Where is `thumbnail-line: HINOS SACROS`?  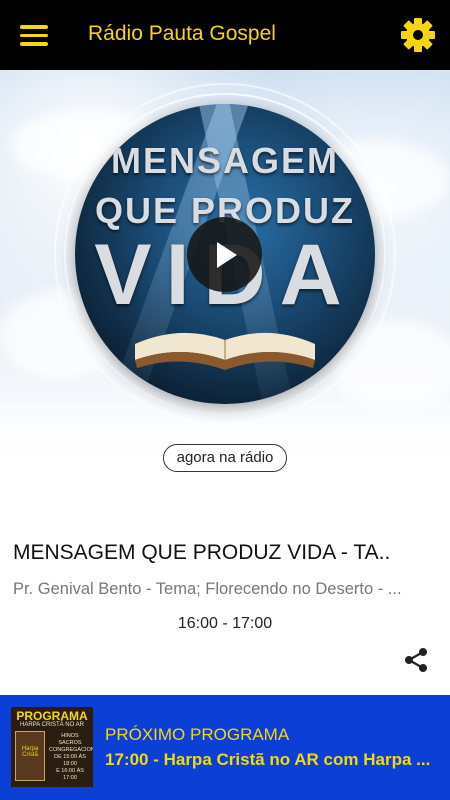
thumbnail-line: HINOS SACROS is located at coordinates (70, 739).